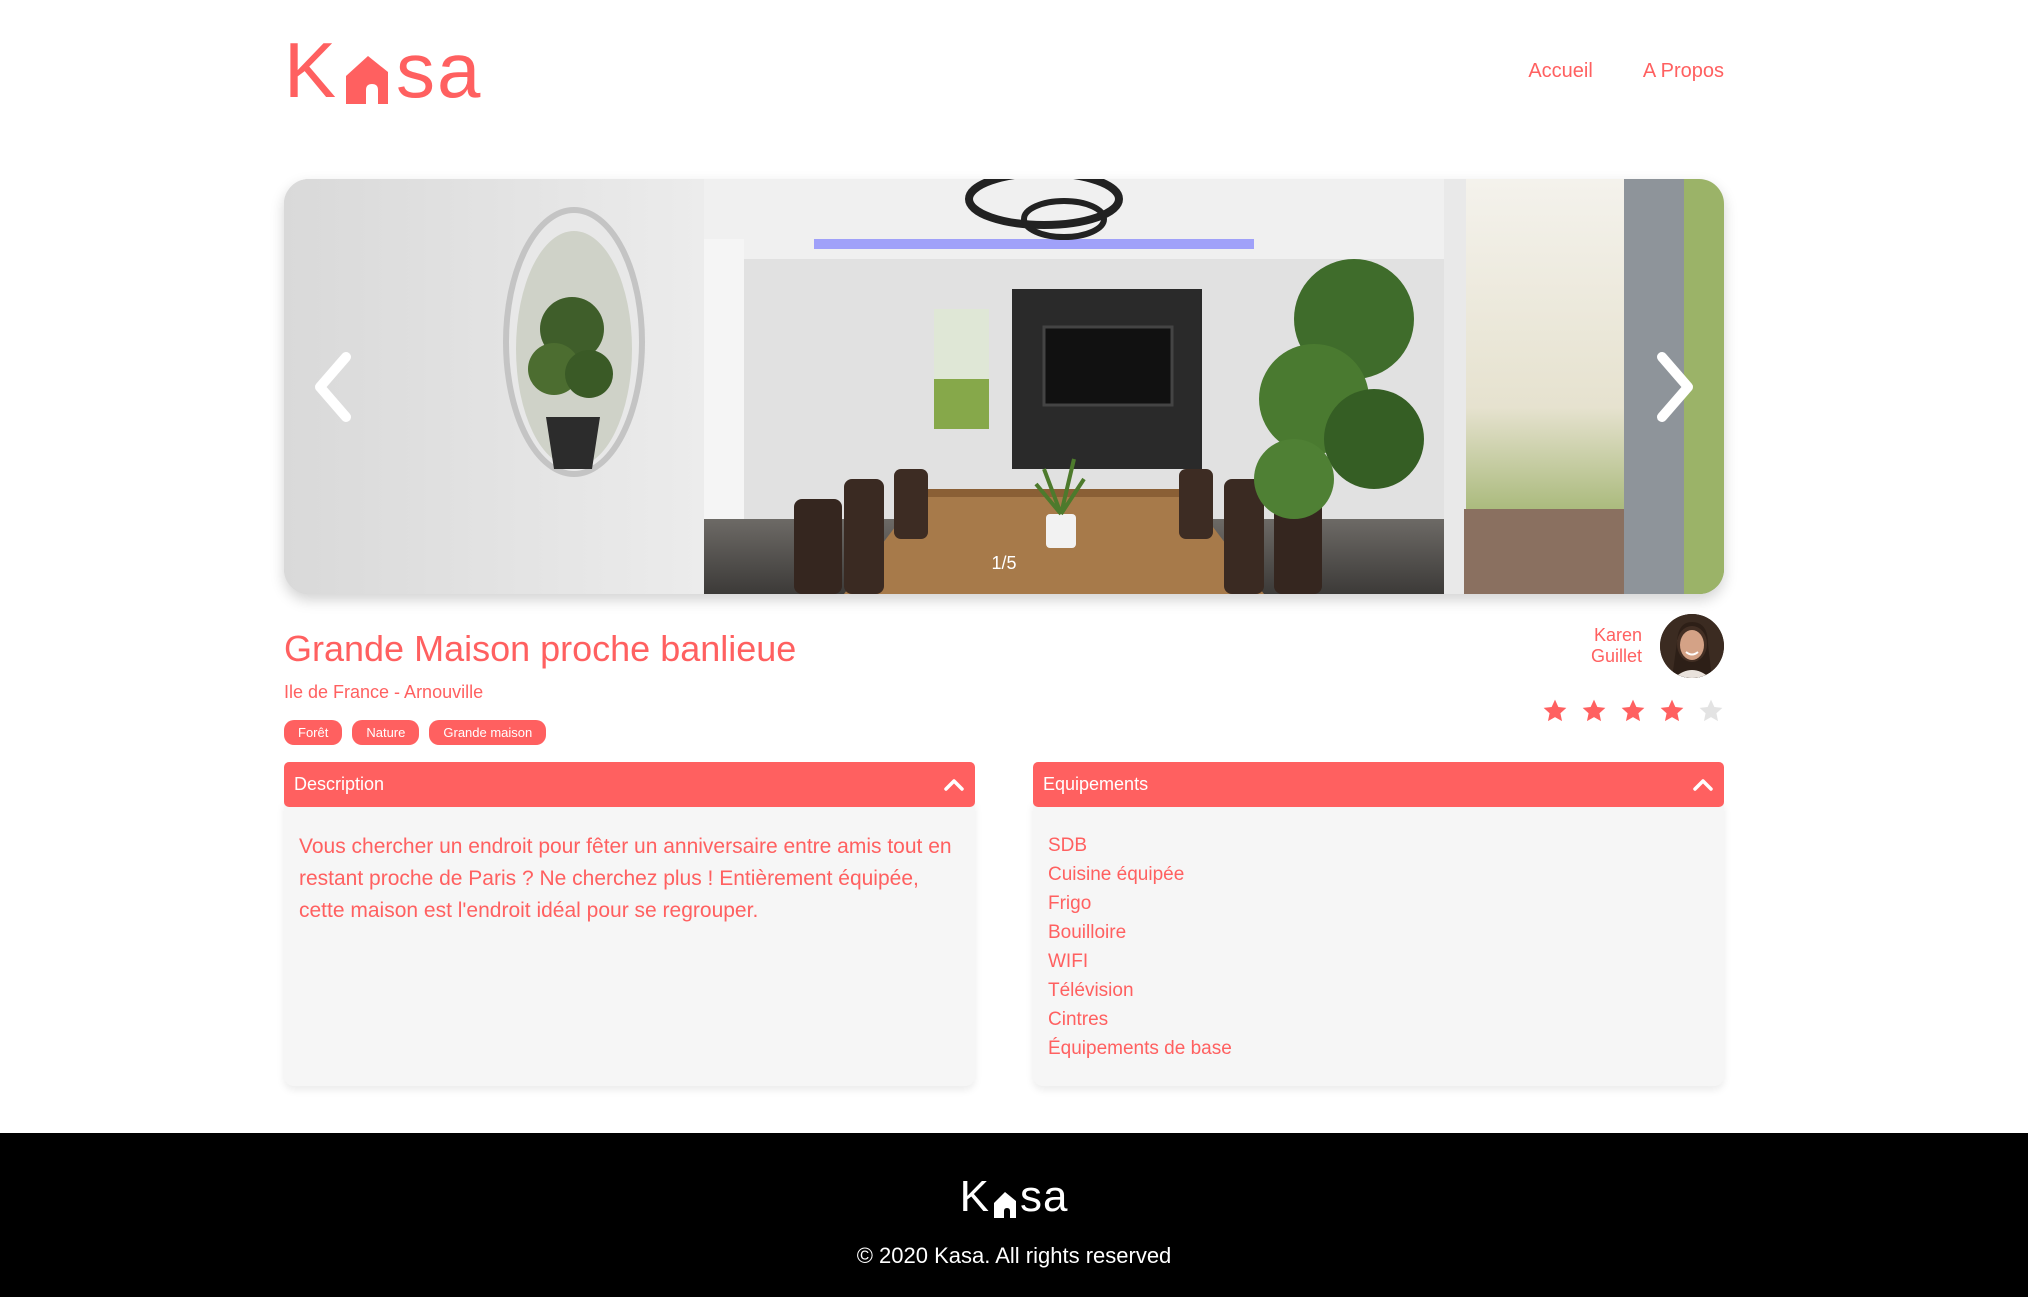 The width and height of the screenshot is (2028, 1297). I want to click on listing-title: Grande Maison proche banlieue, so click(540, 648).